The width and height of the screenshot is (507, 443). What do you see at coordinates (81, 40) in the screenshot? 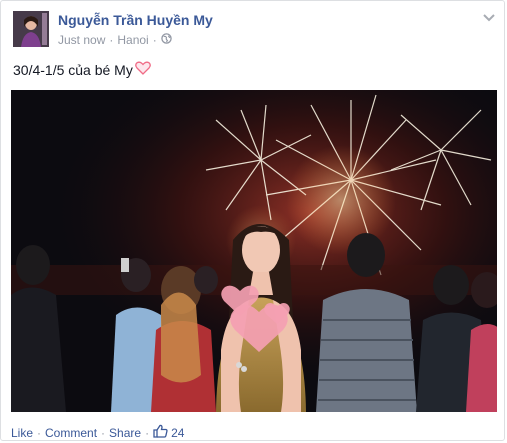
I see `post-timestamp: Just now` at bounding box center [81, 40].